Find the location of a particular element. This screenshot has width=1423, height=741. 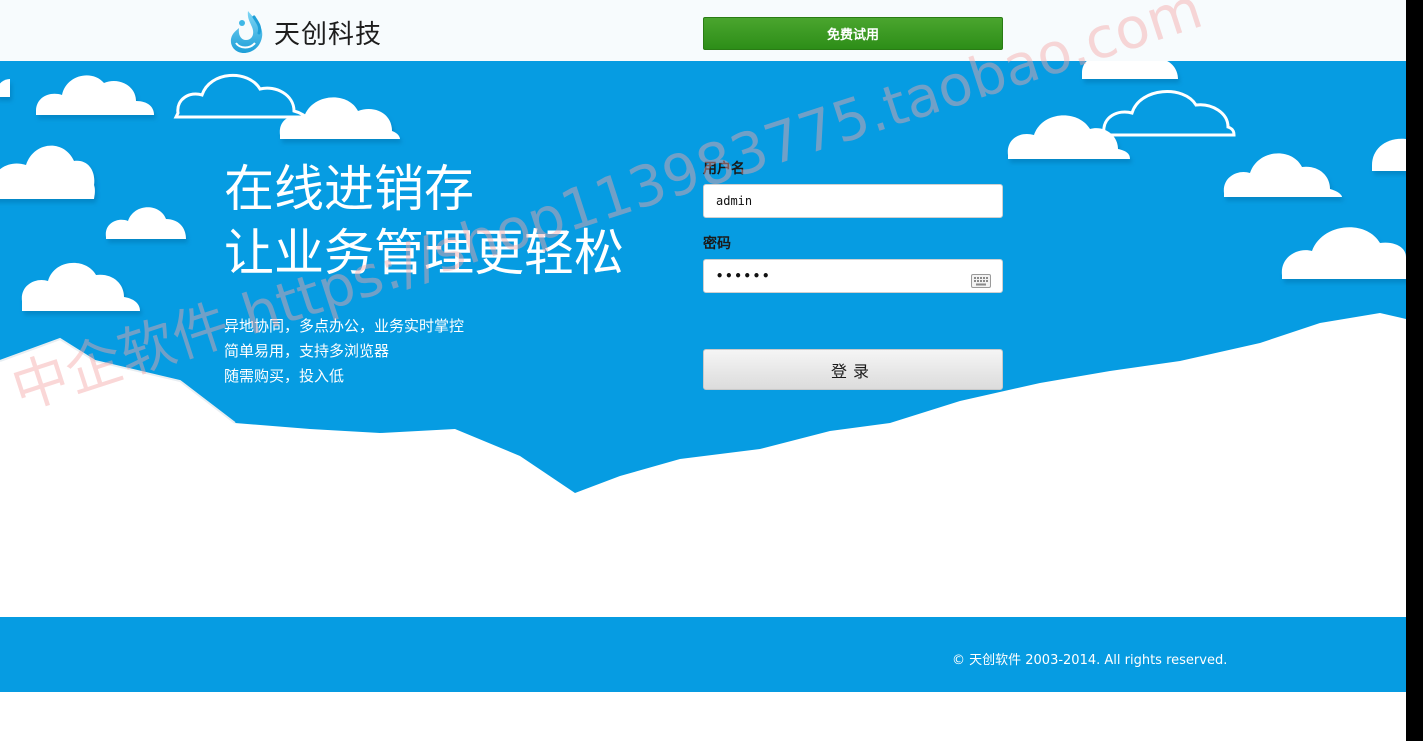

username-label: 用户名 is located at coordinates (724, 169).